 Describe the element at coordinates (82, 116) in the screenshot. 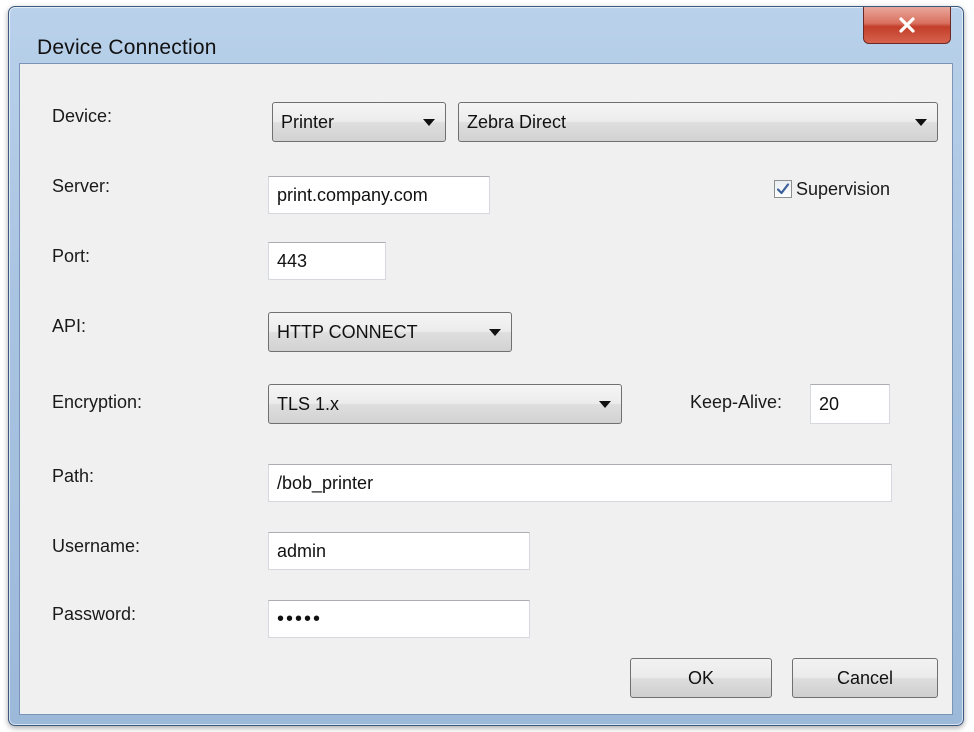

I see `device-label: Device:` at that location.